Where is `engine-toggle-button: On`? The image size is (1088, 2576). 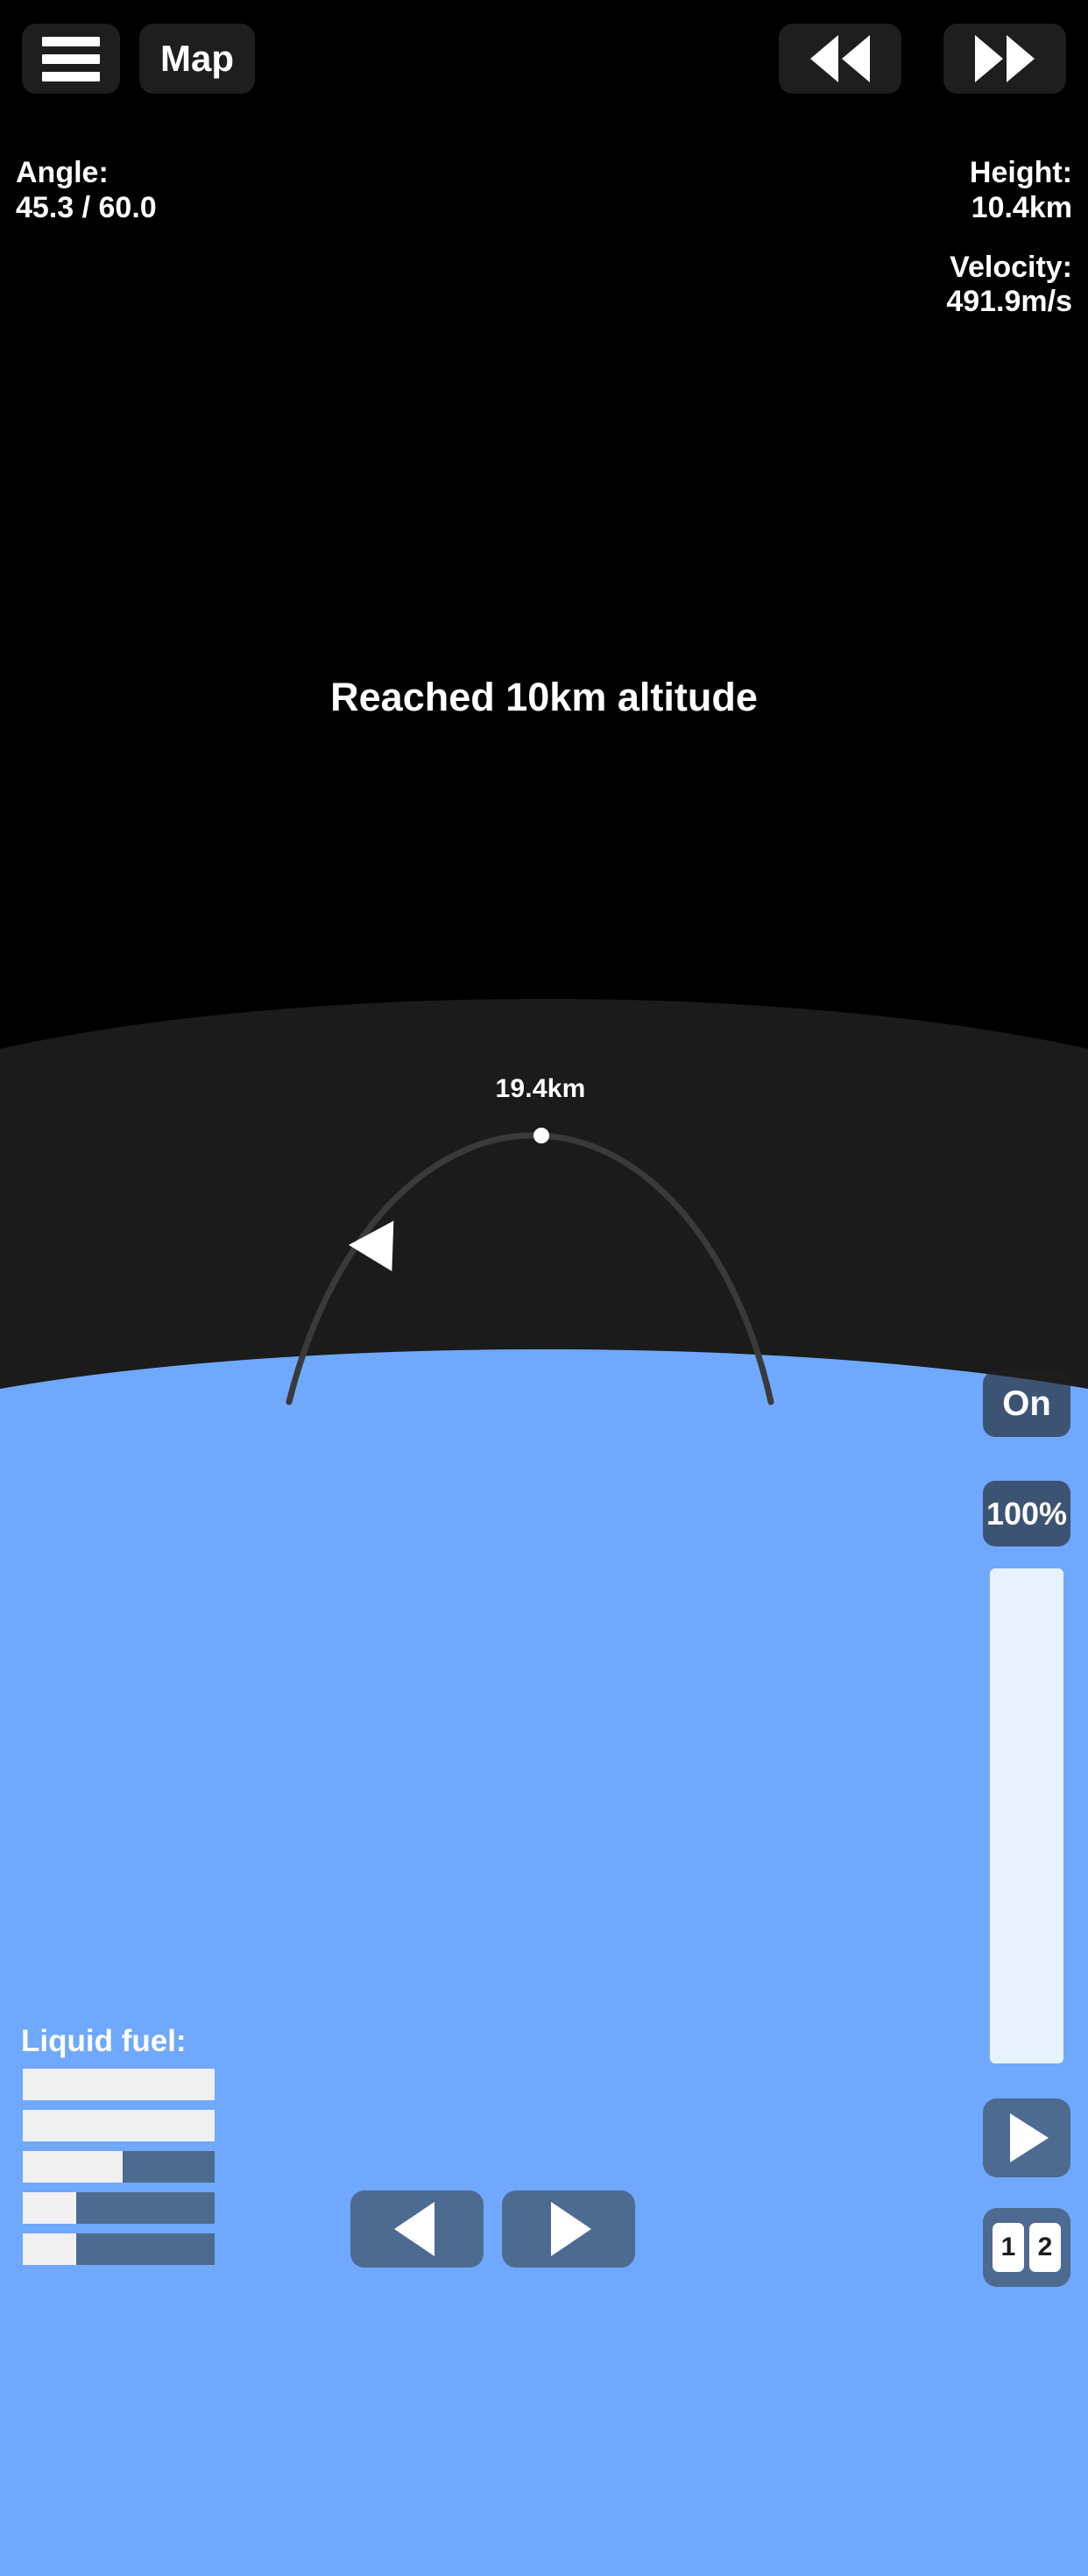
engine-toggle-button: On is located at coordinates (1026, 1404).